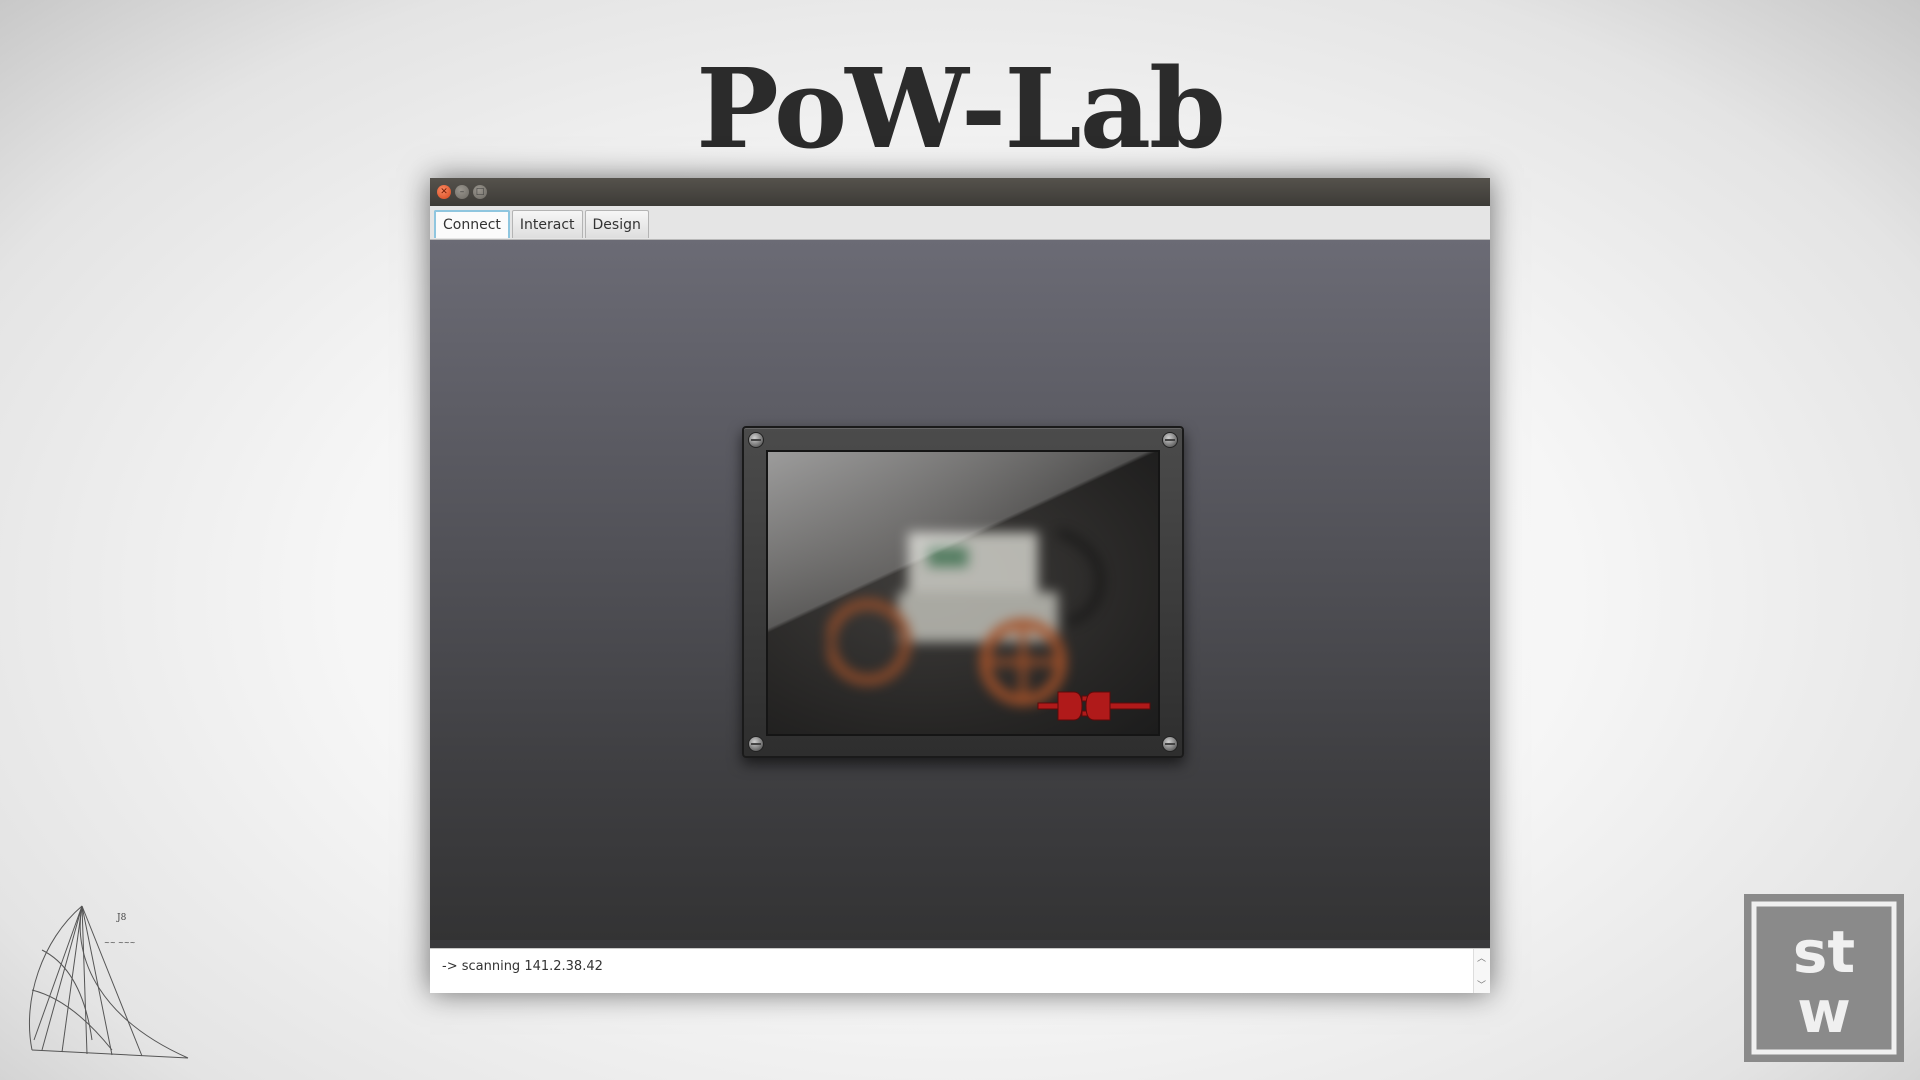 The height and width of the screenshot is (1080, 1920). I want to click on spiral-sketch-logo: J8 ~~ ~~~, so click(108, 982).